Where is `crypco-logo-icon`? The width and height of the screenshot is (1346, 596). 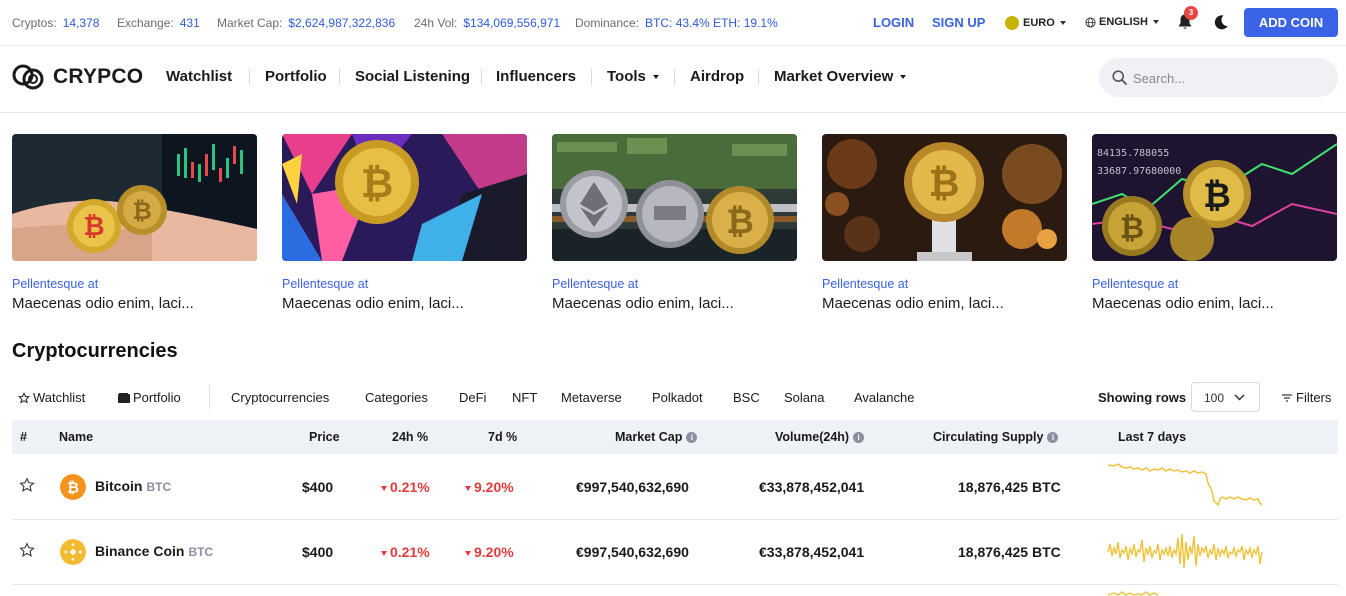 crypco-logo-icon is located at coordinates (29, 77).